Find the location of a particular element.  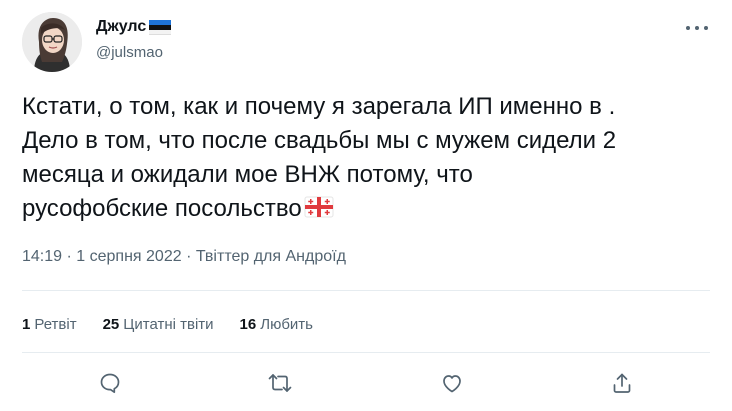

tweet-line-last: русофобские посольство is located at coordinates (367, 209).